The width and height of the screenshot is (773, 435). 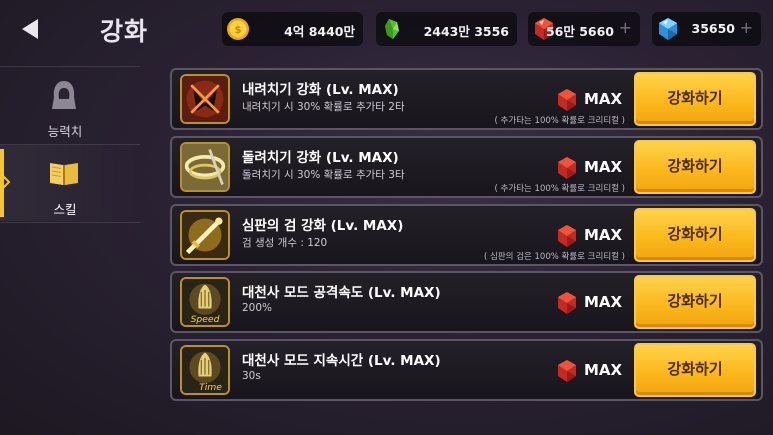 What do you see at coordinates (341, 361) in the screenshot?
I see `skill-title: 대천사 모드 지속시간 (Lv. MAX)` at bounding box center [341, 361].